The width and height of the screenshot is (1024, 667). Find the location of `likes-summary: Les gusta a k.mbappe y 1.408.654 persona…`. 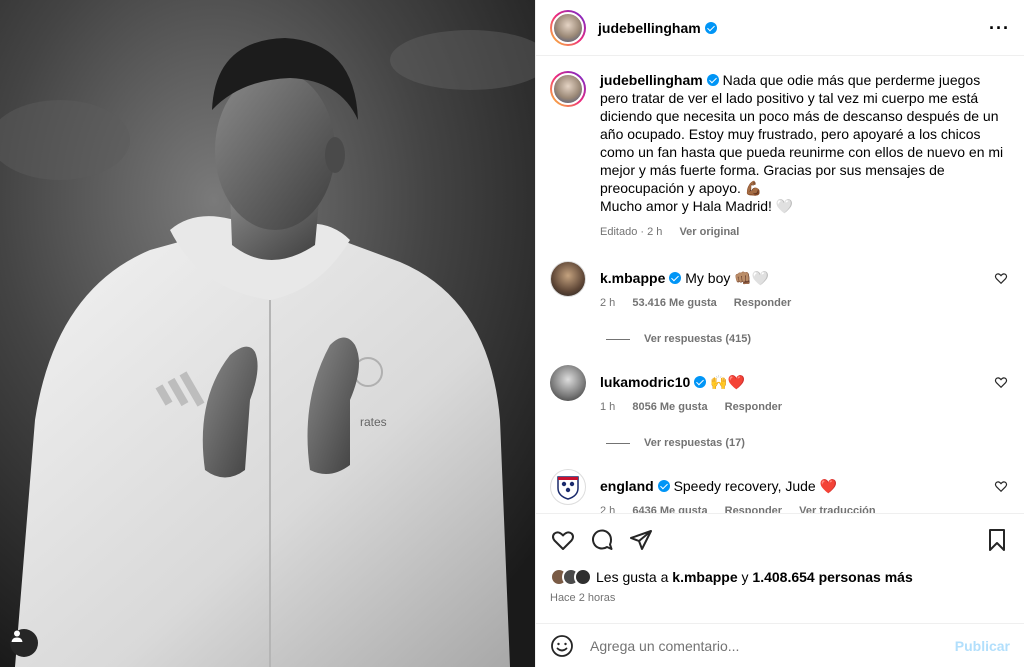

likes-summary: Les gusta a k.mbappe y 1.408.654 persona… is located at coordinates (780, 577).